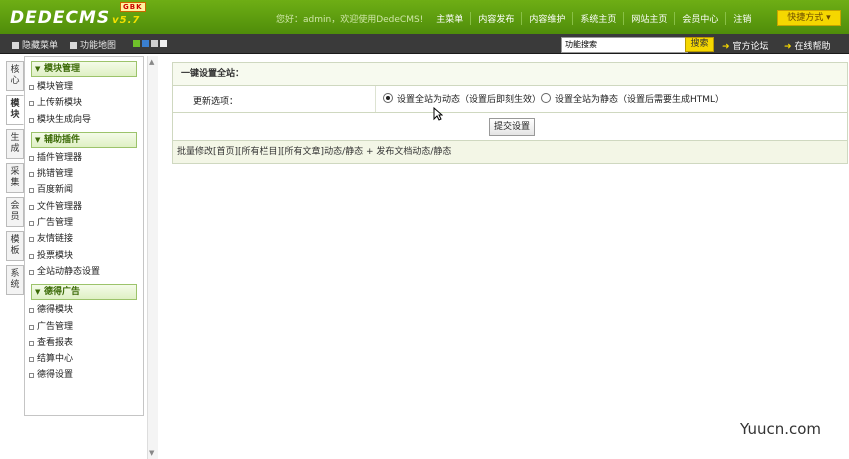  What do you see at coordinates (40, 46) in the screenshot?
I see `hide-menu-label: 隐藏菜单` at bounding box center [40, 46].